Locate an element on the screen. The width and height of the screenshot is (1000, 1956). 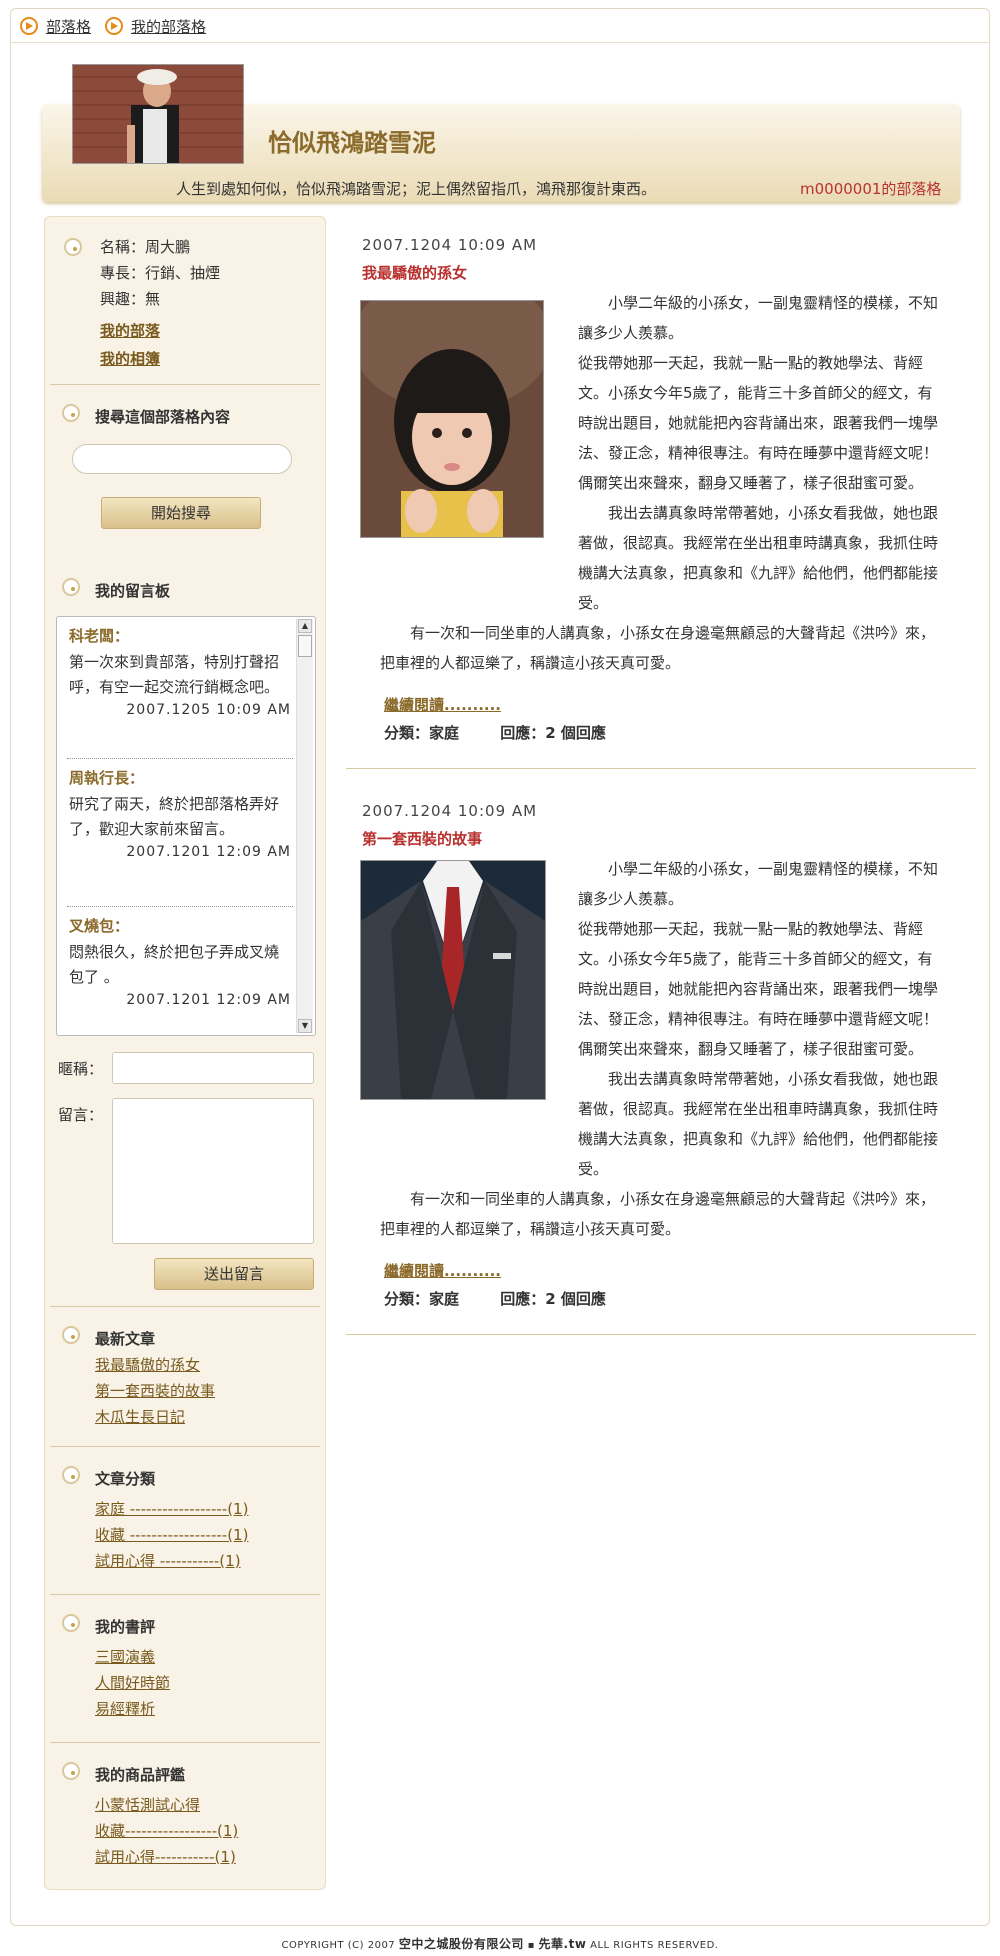
blog-title: 恰似飛鴻踏雪泥 is located at coordinates (352, 142).